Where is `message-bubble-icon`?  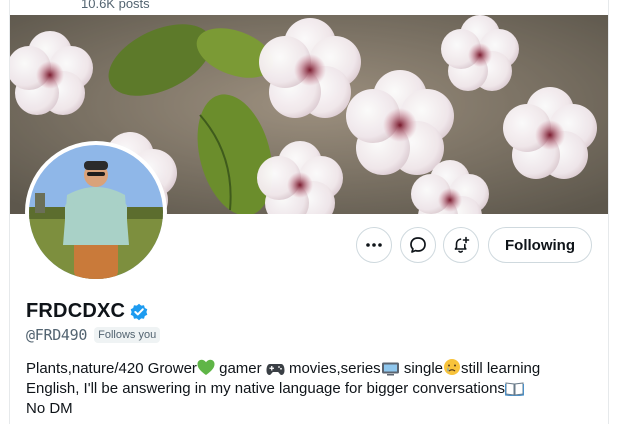 message-bubble-icon is located at coordinates (418, 245).